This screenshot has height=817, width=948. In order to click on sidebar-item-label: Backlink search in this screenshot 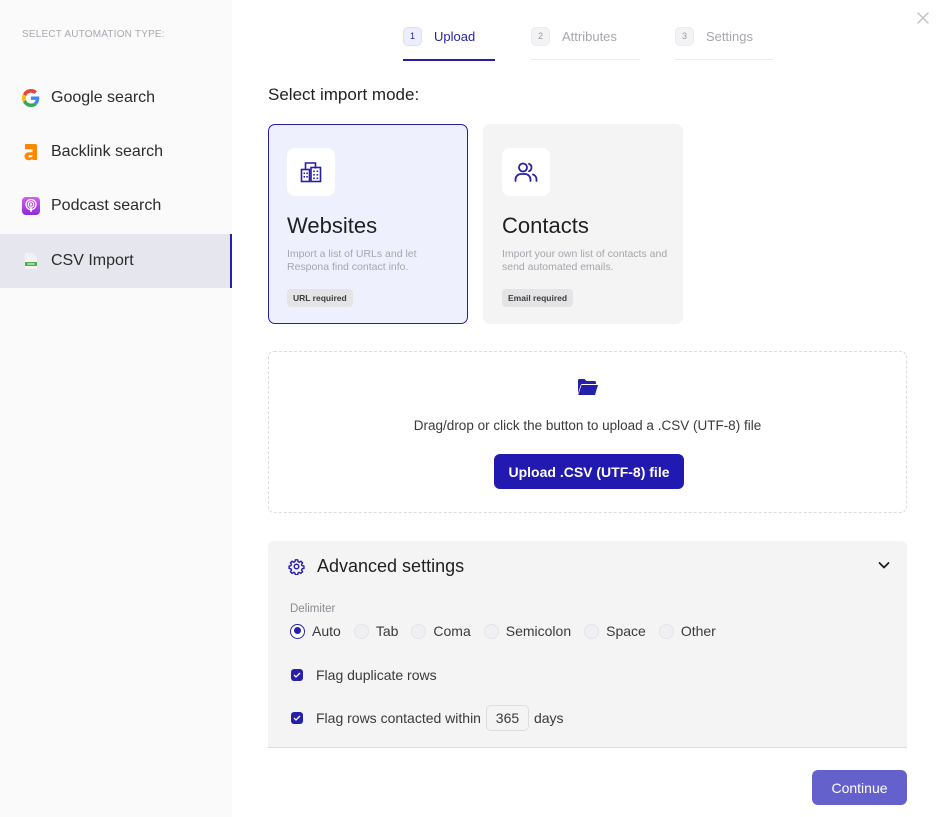, I will do `click(107, 151)`.